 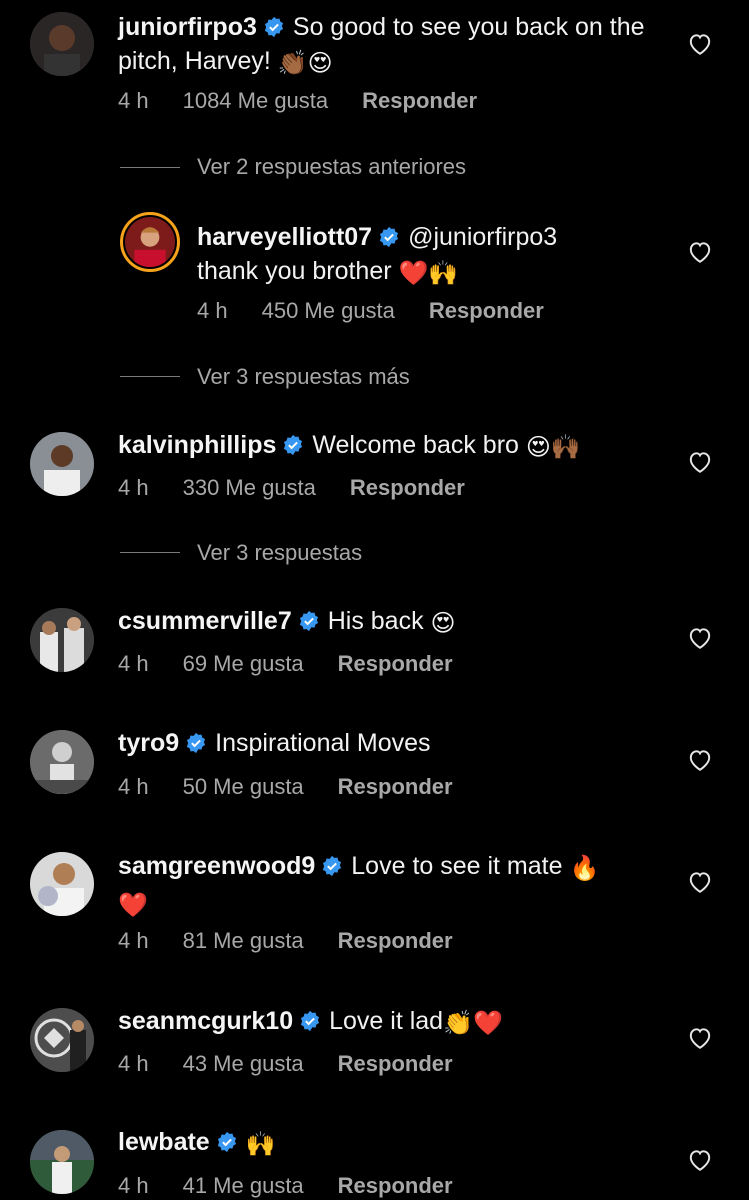 I want to click on username: juniorfirpo3, so click(x=187, y=27).